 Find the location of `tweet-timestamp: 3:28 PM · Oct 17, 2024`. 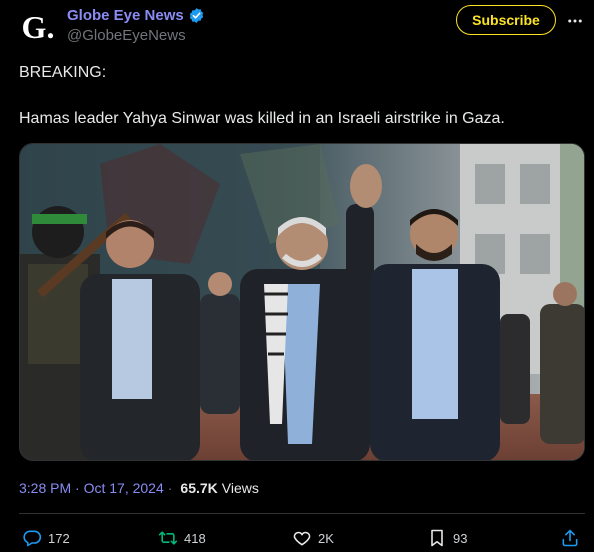

tweet-timestamp: 3:28 PM · Oct 17, 2024 is located at coordinates (91, 488).